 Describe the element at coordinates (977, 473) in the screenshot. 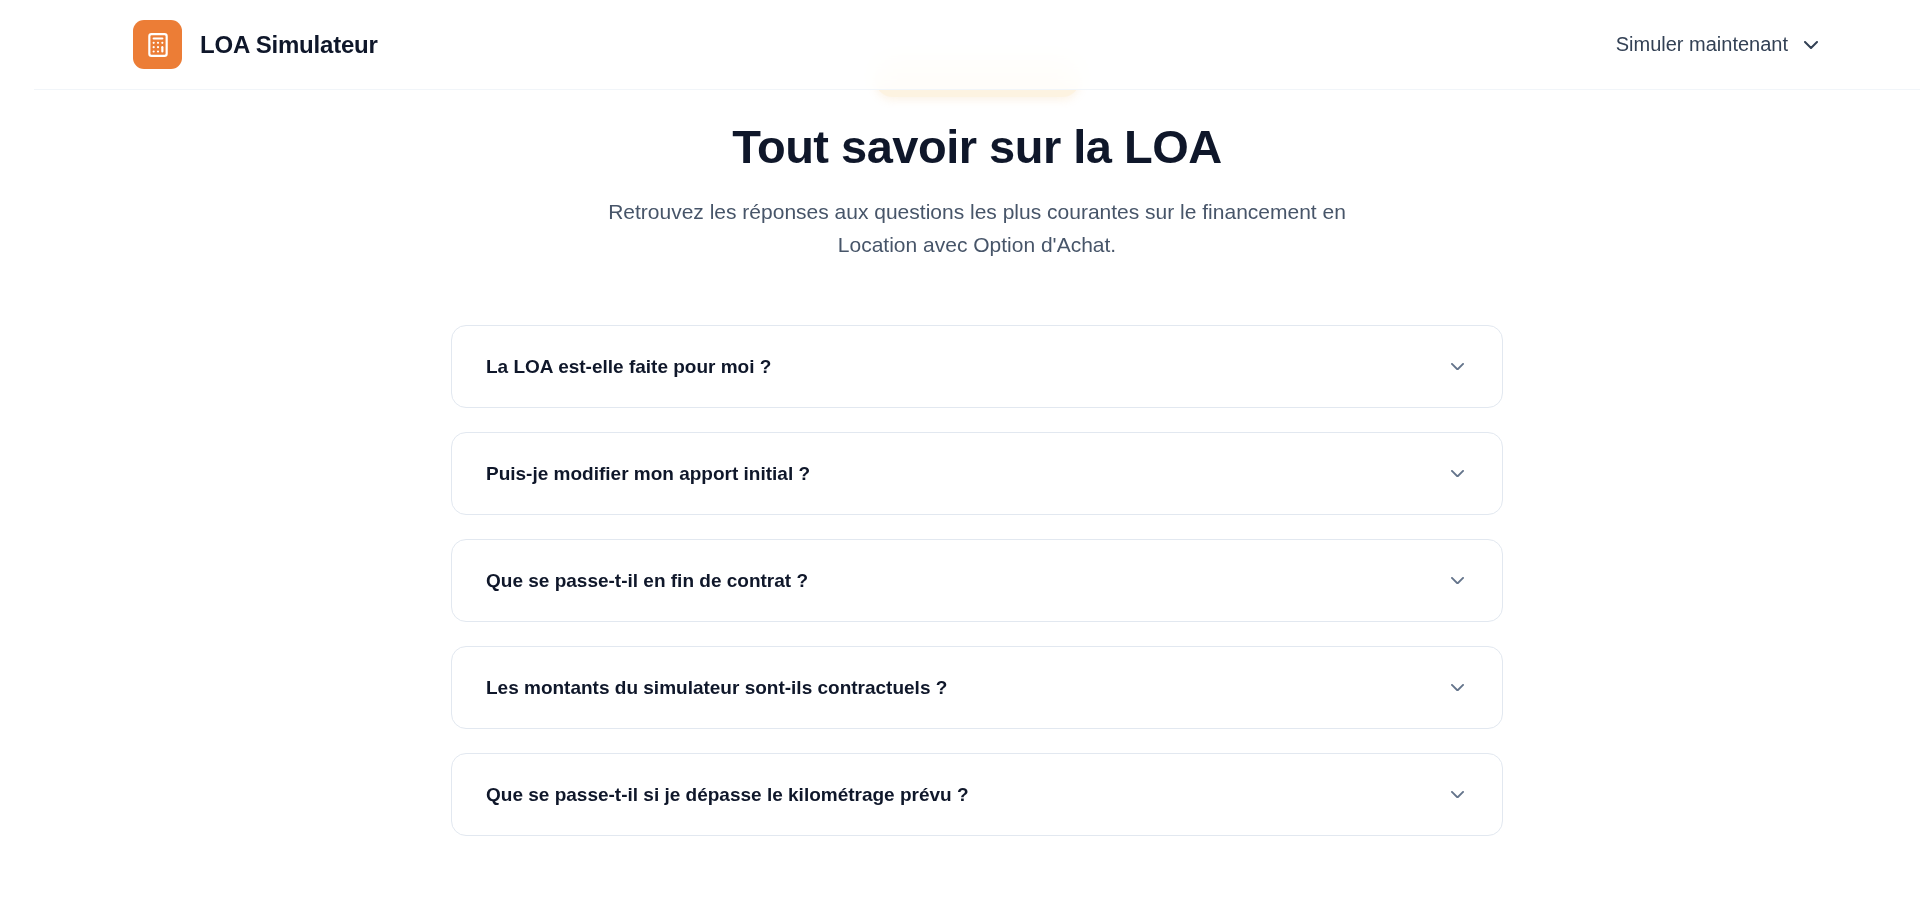

I see `faq-question-button: Puis-je modifier mon apport initial ?` at that location.